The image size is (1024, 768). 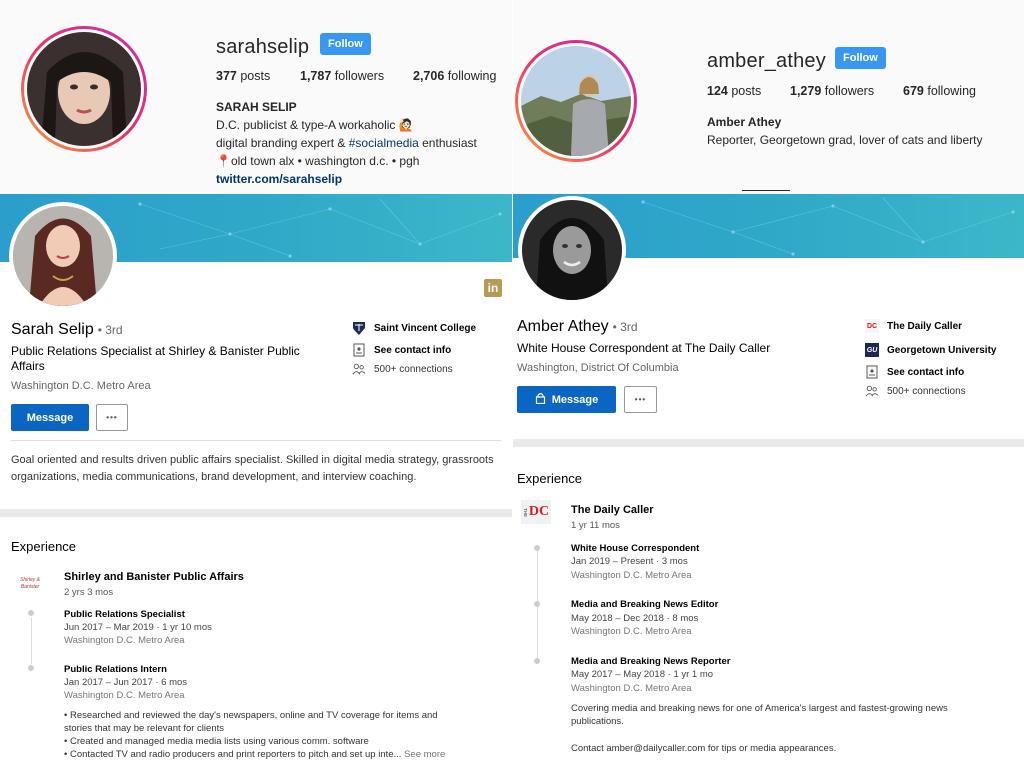 What do you see at coordinates (642, 674) in the screenshot?
I see `amber-role-dates-3: May 2017 – May 2018 · 1 yr 1 mo` at bounding box center [642, 674].